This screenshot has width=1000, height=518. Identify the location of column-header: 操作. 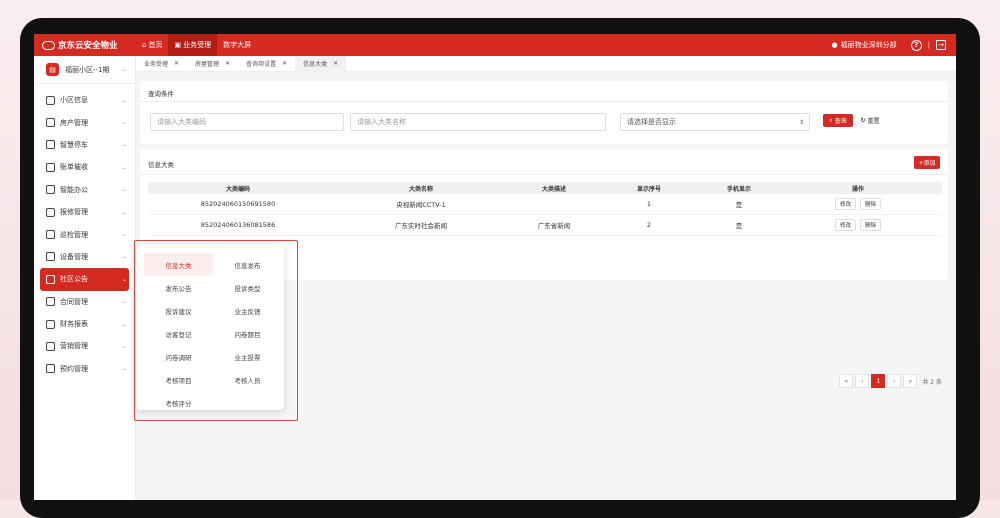
(857, 189).